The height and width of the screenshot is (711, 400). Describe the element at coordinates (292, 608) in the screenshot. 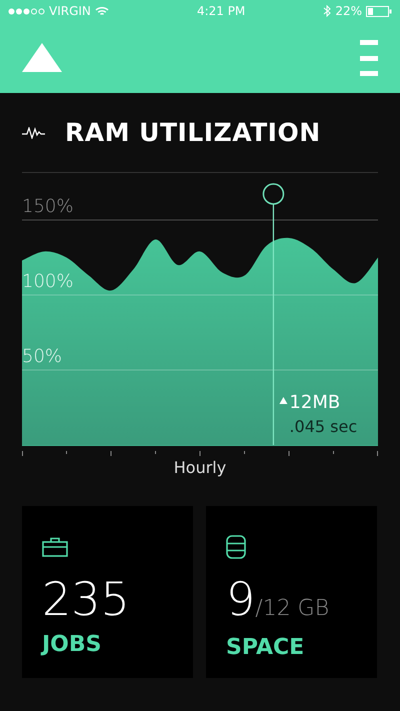

I see `stat-unit: /12 GB` at that location.